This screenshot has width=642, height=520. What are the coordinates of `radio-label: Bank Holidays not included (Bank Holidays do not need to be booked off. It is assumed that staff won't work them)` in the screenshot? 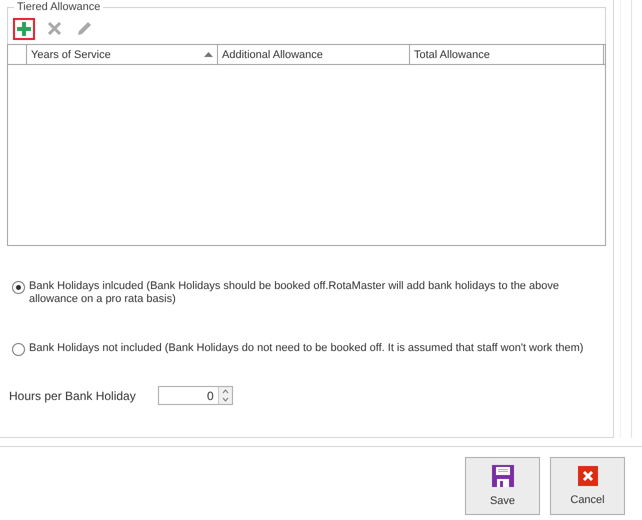 It's located at (306, 348).